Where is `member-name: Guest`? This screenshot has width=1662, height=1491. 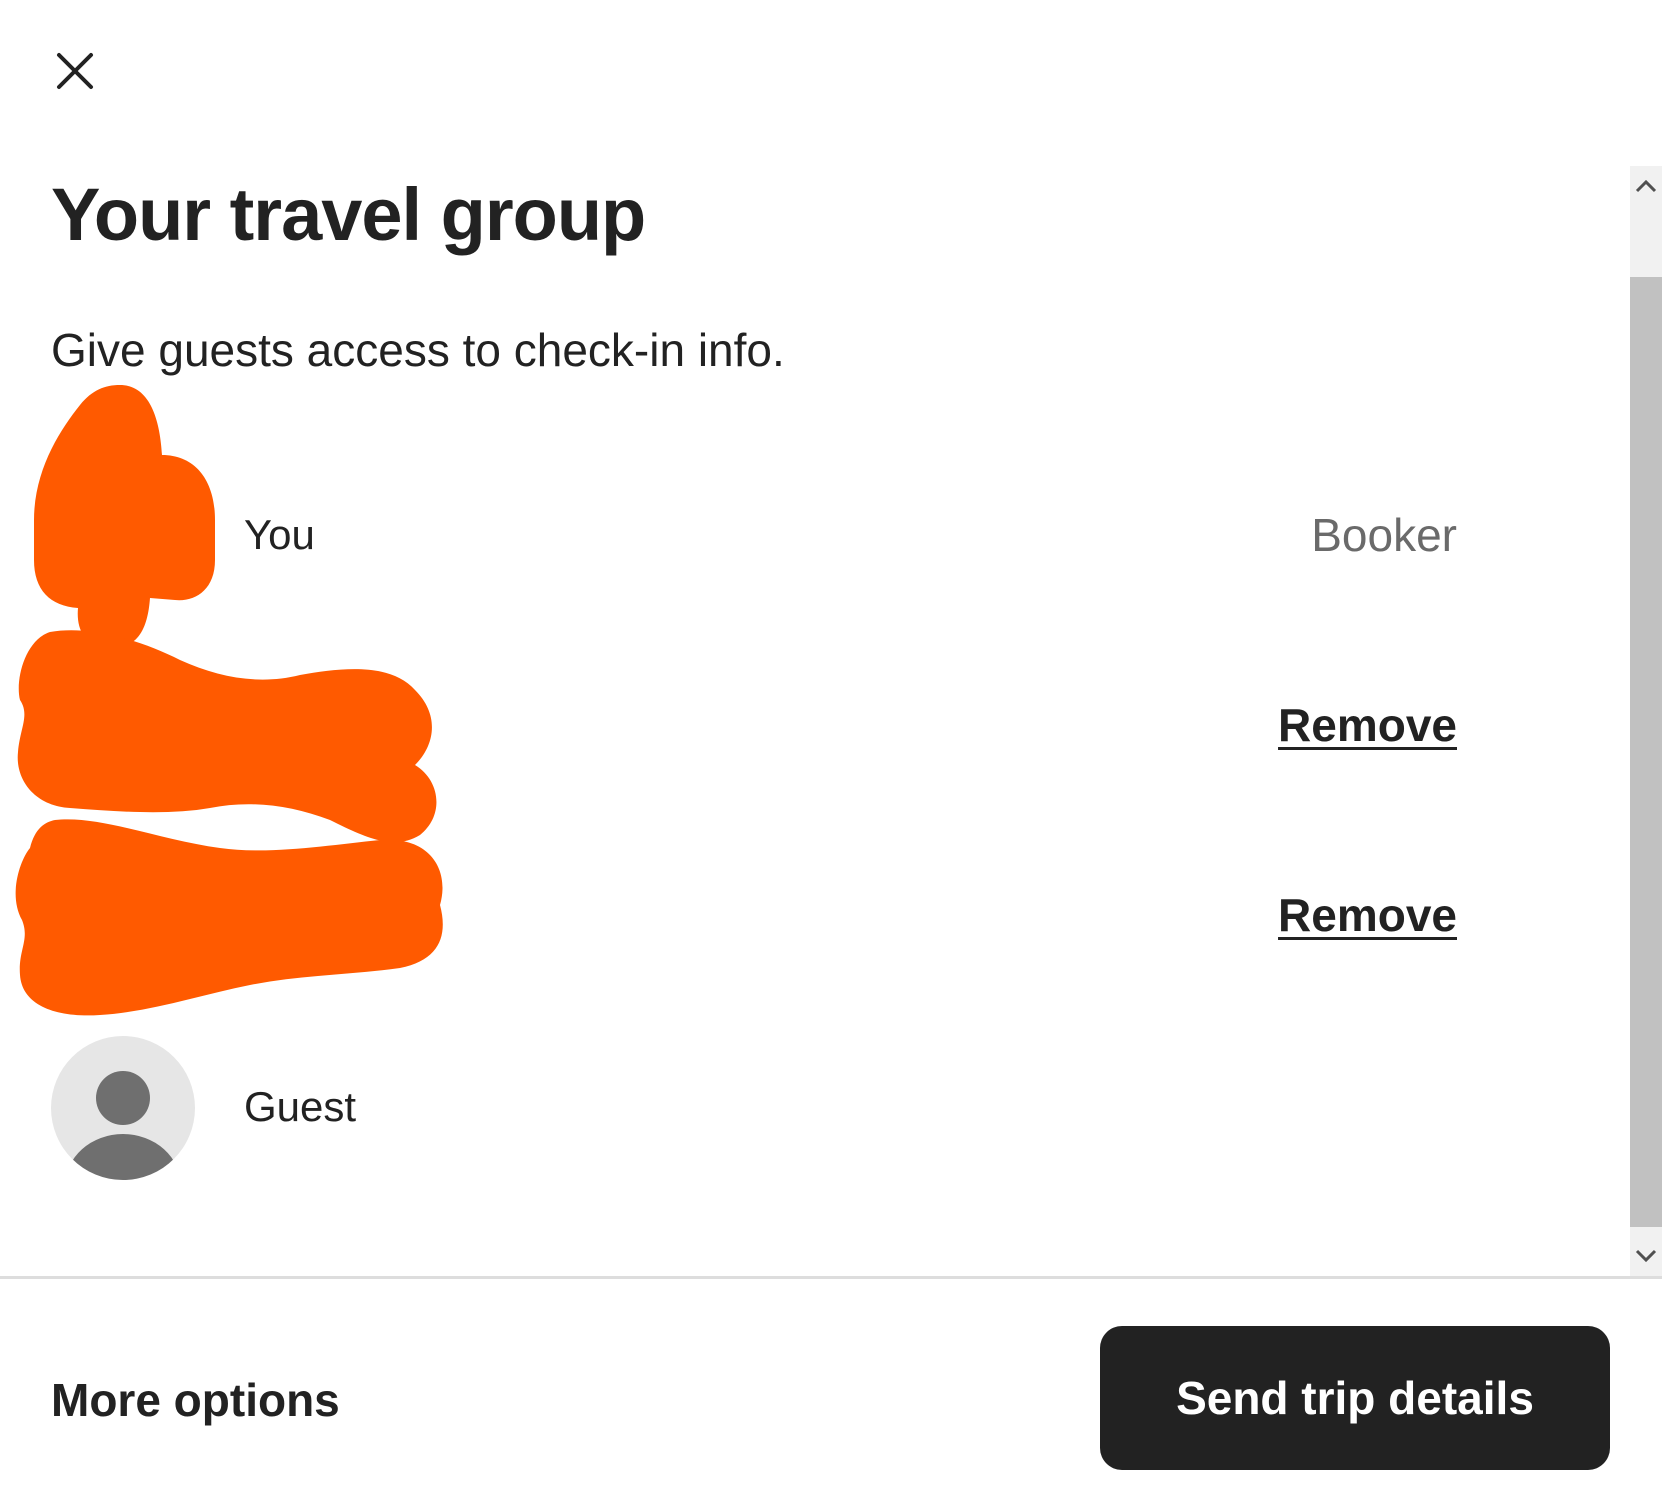 member-name: Guest is located at coordinates (300, 1106).